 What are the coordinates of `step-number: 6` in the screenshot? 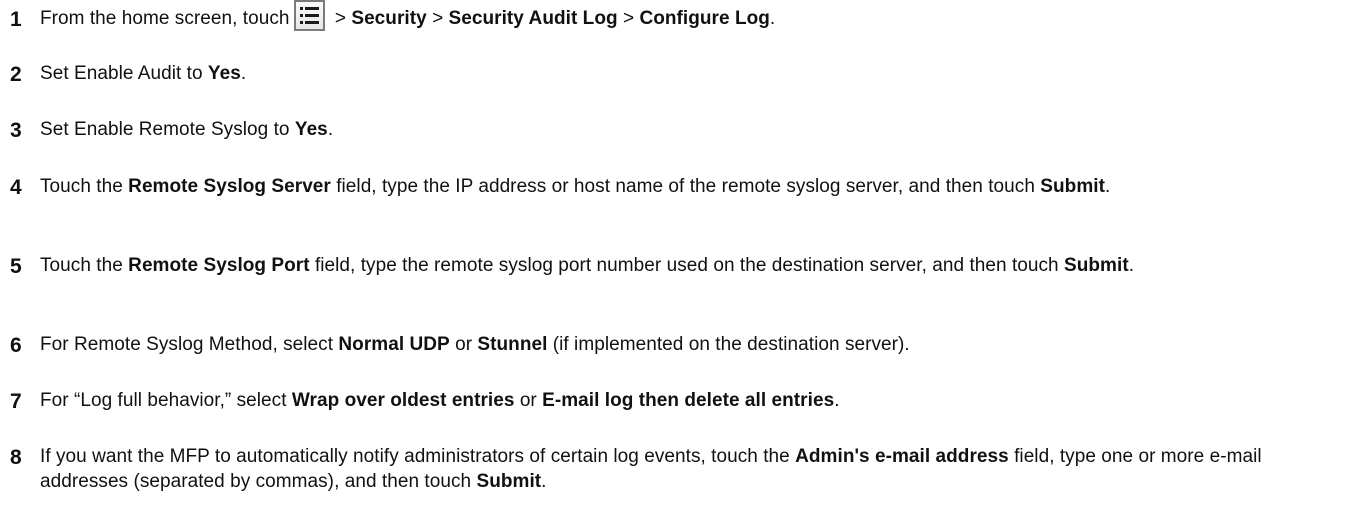 It's located at (16, 345).